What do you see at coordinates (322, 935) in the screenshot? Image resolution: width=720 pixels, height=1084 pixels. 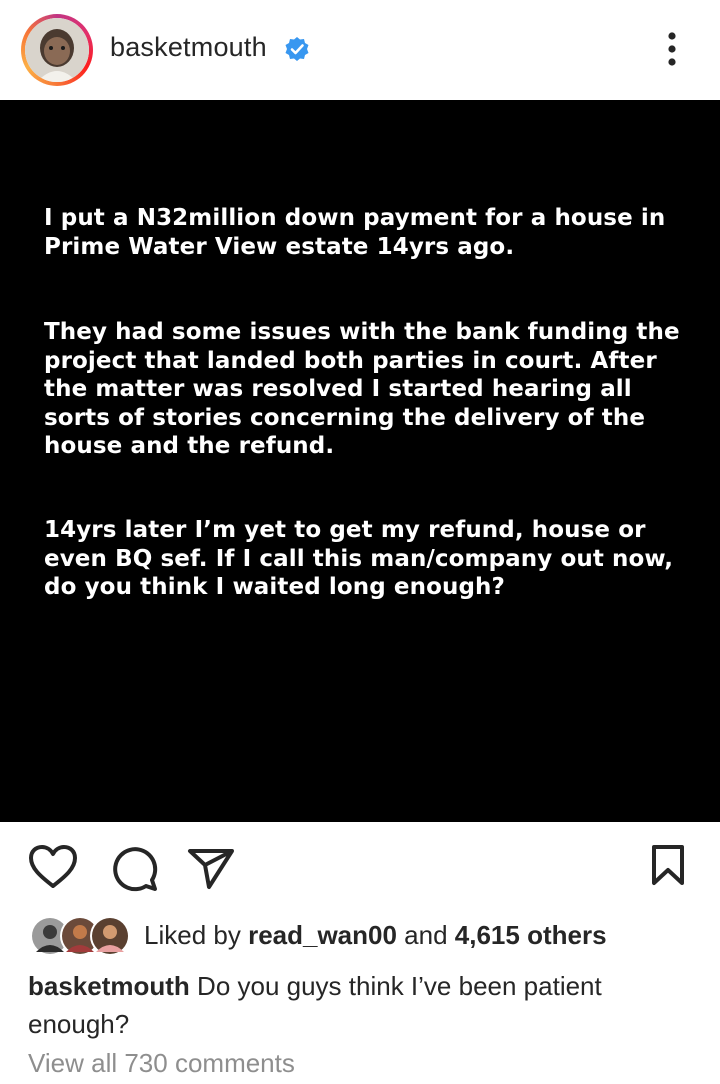 I see `liker-username: read_wan00` at bounding box center [322, 935].